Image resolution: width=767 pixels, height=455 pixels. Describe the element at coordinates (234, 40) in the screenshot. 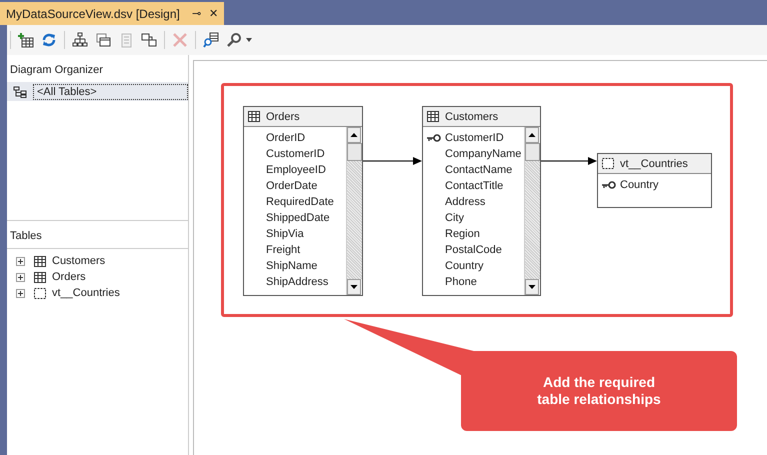

I see `zoom-icon` at that location.